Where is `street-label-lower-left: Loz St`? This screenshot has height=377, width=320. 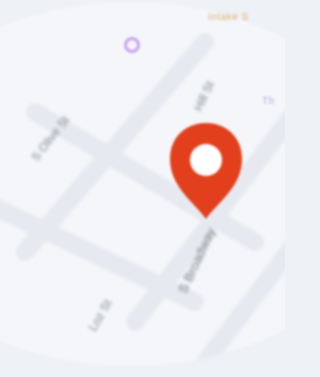 street-label-lower-left: Loz St is located at coordinates (99, 314).